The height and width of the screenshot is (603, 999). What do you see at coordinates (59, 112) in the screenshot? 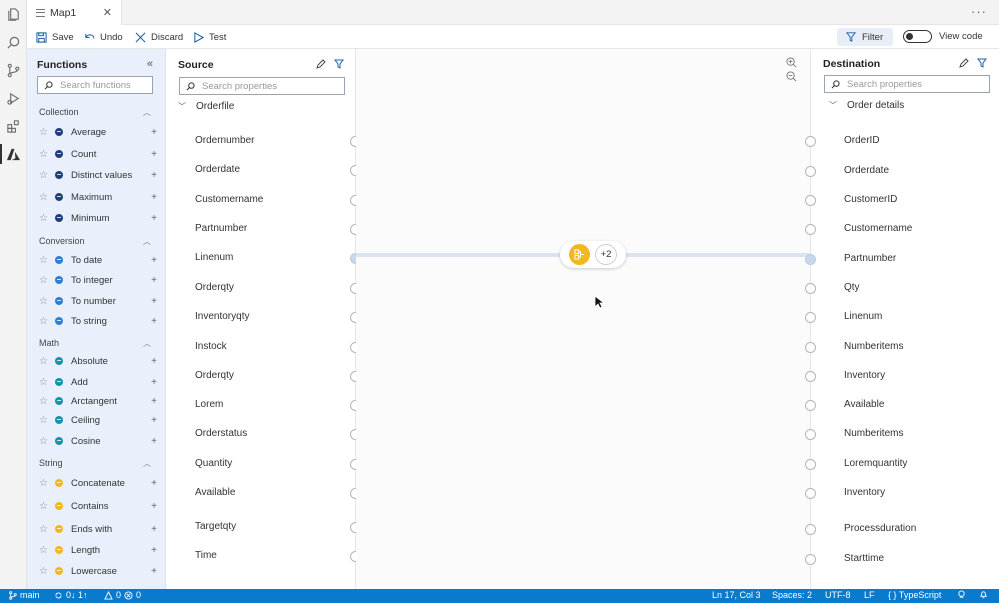
I see `category-0: Collection` at bounding box center [59, 112].